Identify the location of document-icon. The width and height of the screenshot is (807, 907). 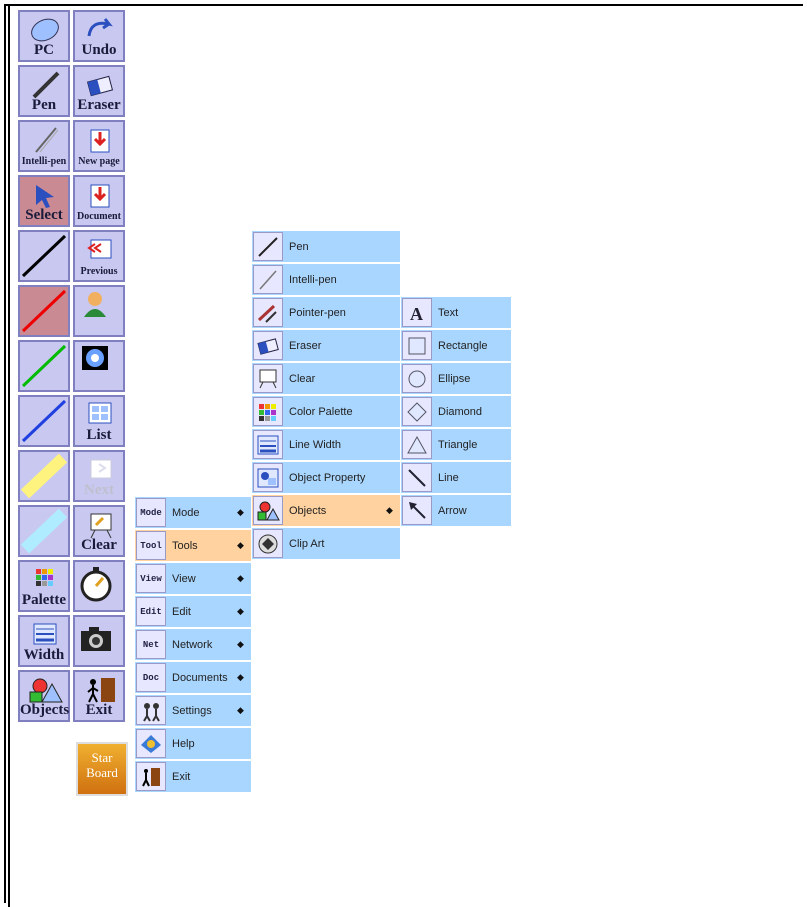
(100, 195).